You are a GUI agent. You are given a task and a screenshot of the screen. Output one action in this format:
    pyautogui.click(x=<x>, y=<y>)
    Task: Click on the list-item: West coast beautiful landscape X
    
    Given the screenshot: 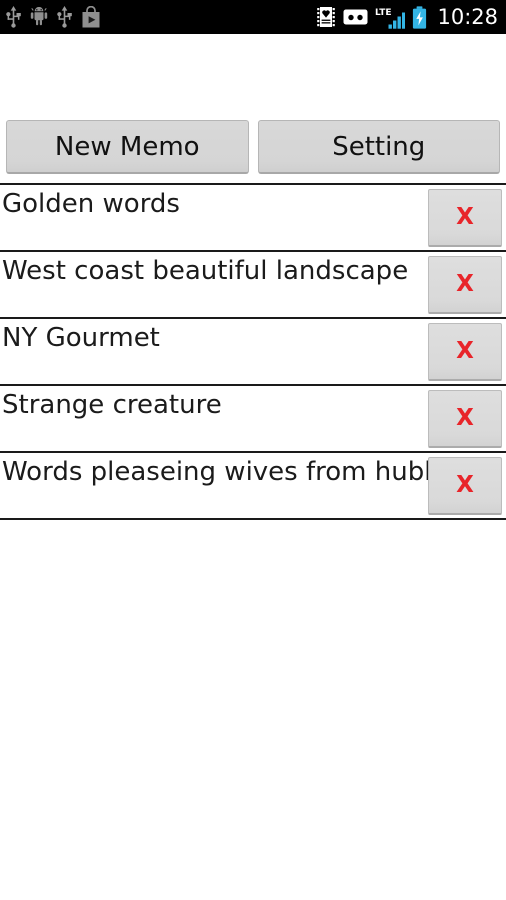 What is the action you would take?
    pyautogui.click(x=253, y=285)
    